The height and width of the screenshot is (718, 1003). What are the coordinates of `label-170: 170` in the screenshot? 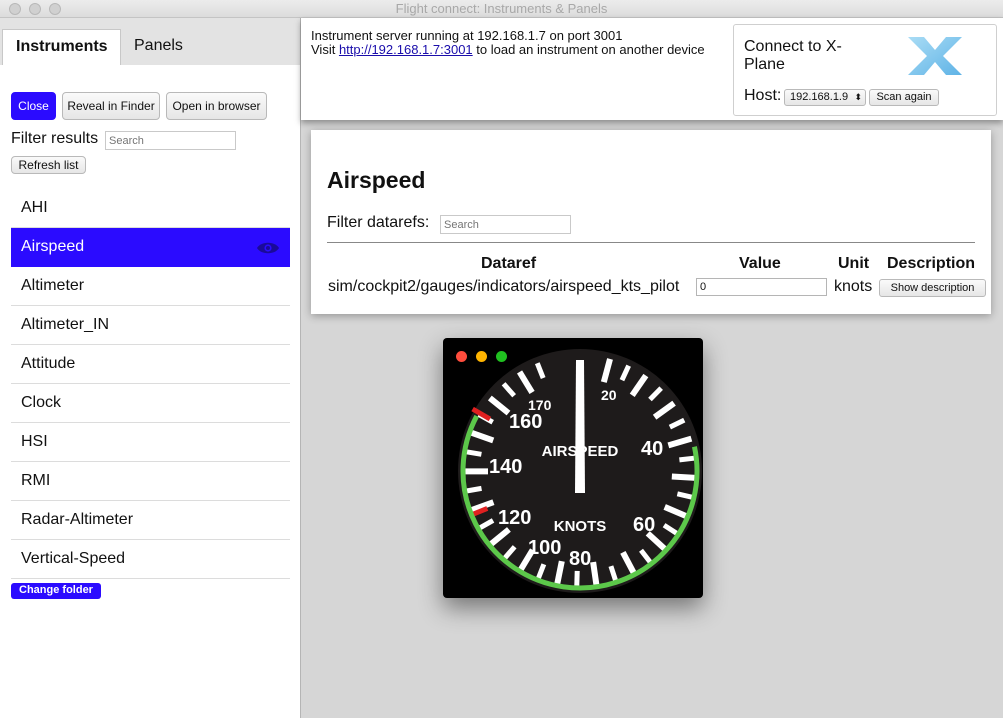 It's located at (540, 405).